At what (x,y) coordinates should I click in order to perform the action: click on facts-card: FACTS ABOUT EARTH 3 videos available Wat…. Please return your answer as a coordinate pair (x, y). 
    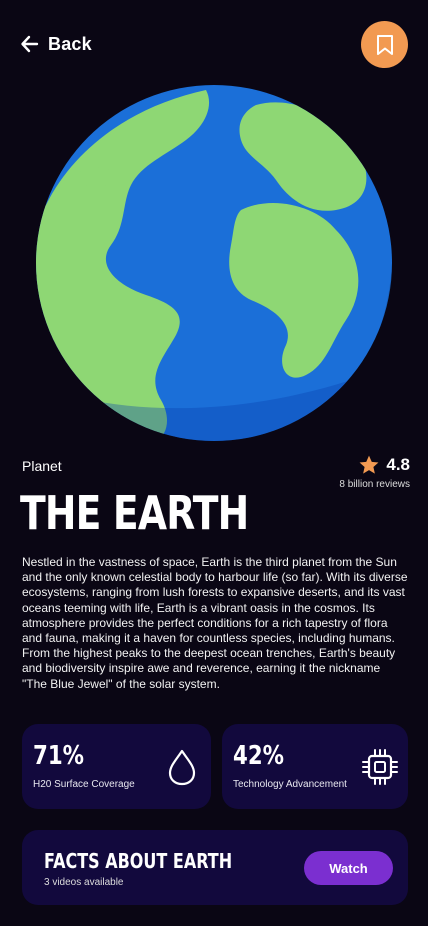
    Looking at the image, I should click on (215, 867).